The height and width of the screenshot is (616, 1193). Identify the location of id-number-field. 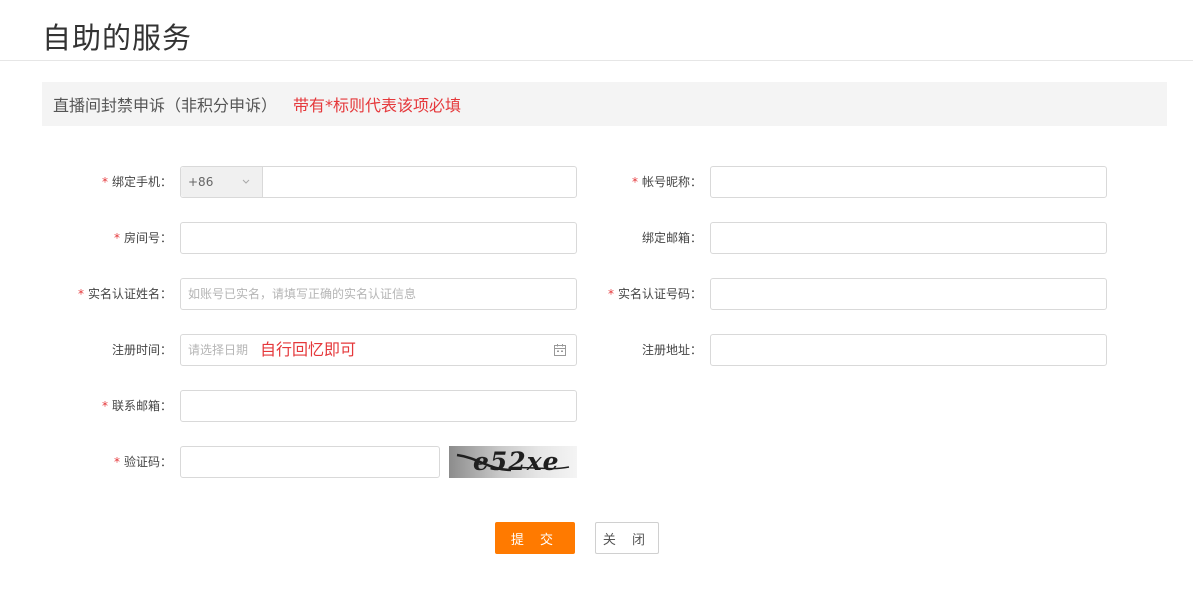
(908, 294).